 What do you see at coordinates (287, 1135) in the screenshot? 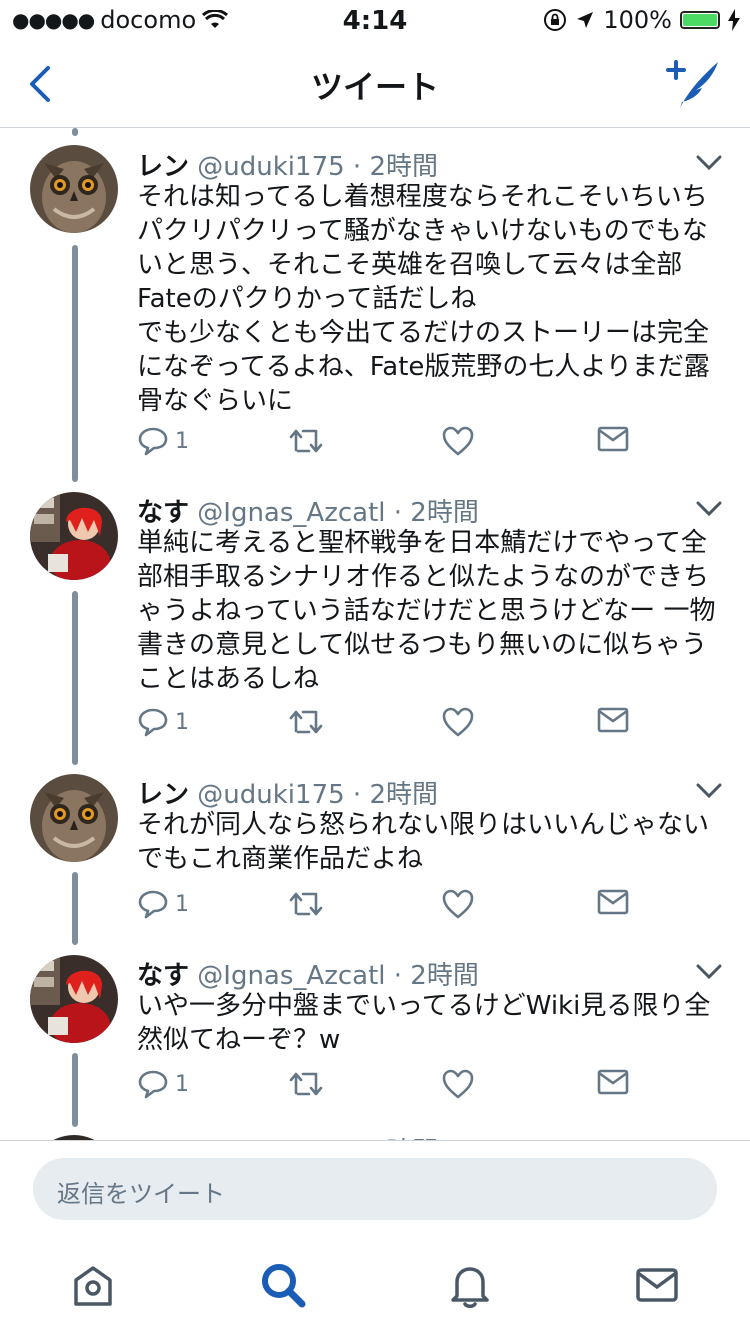
I see `tweet-header-partial: レン @uduki175 · 1時間` at bounding box center [287, 1135].